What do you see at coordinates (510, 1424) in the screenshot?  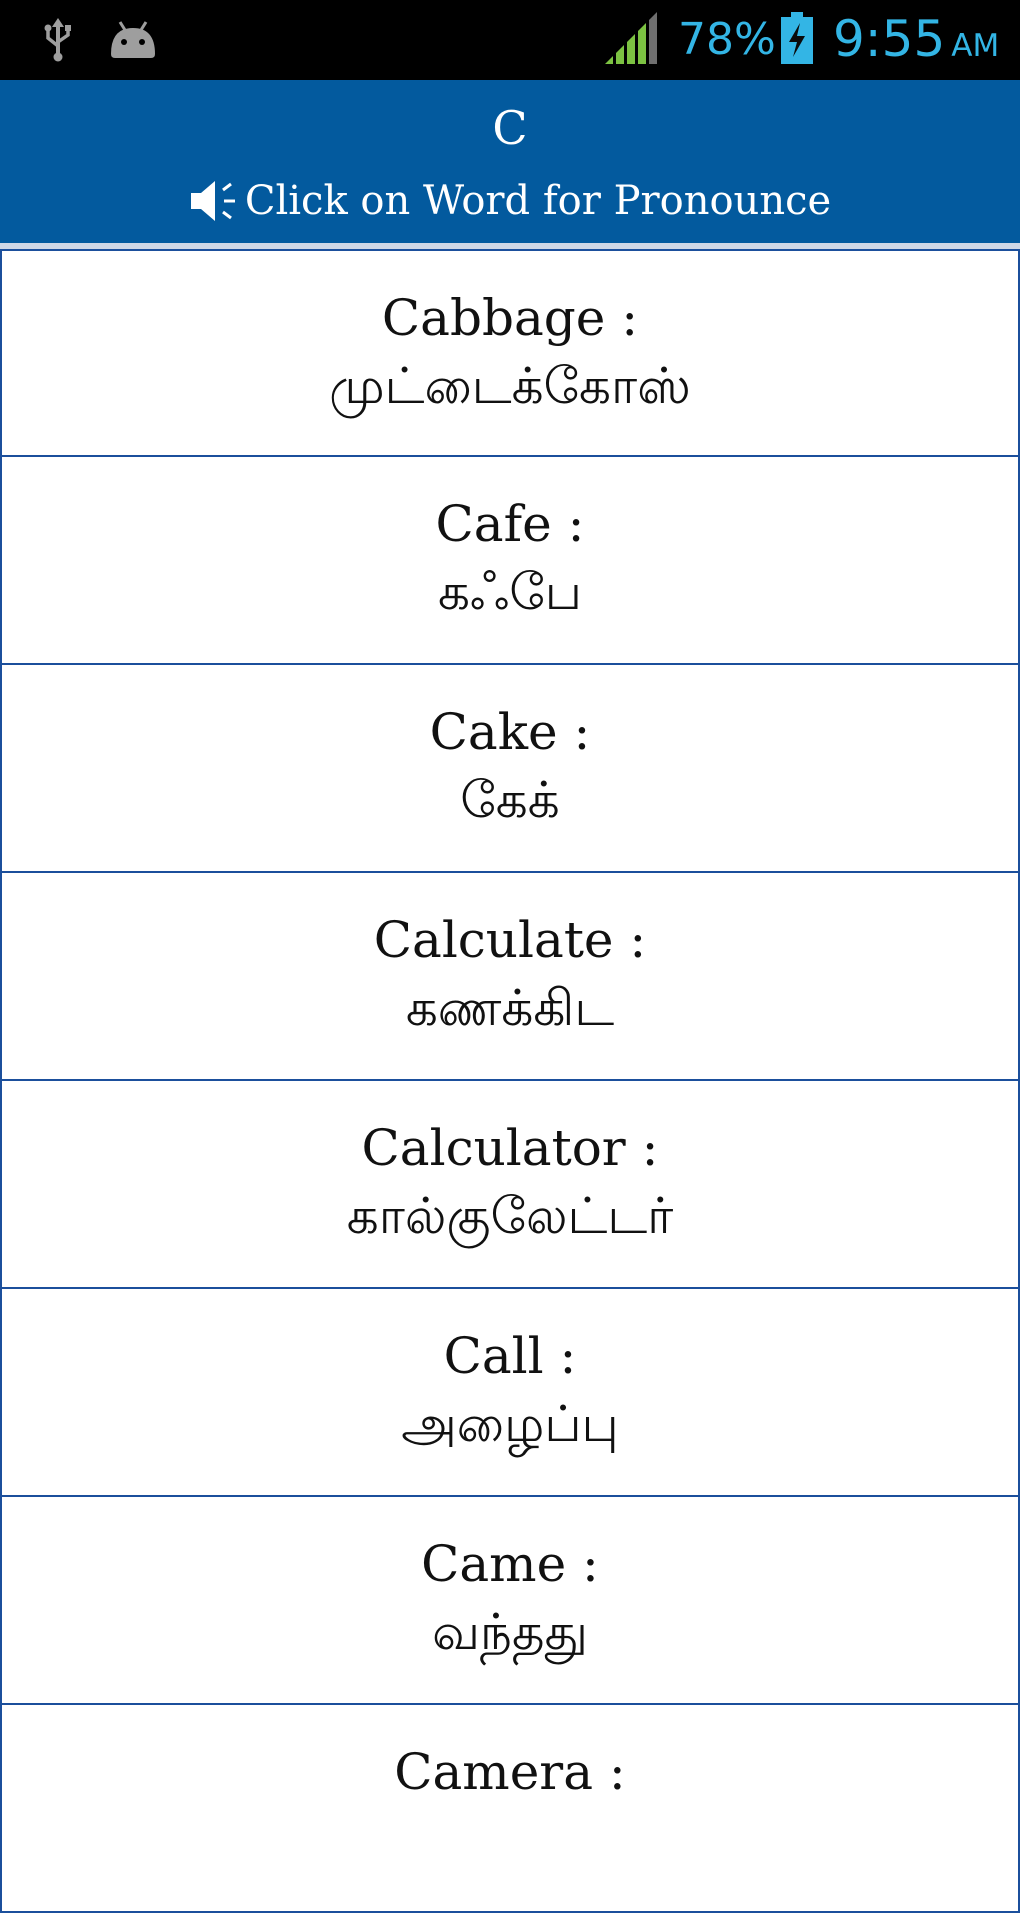 I see `tamil-translation: அழைப்பு` at bounding box center [510, 1424].